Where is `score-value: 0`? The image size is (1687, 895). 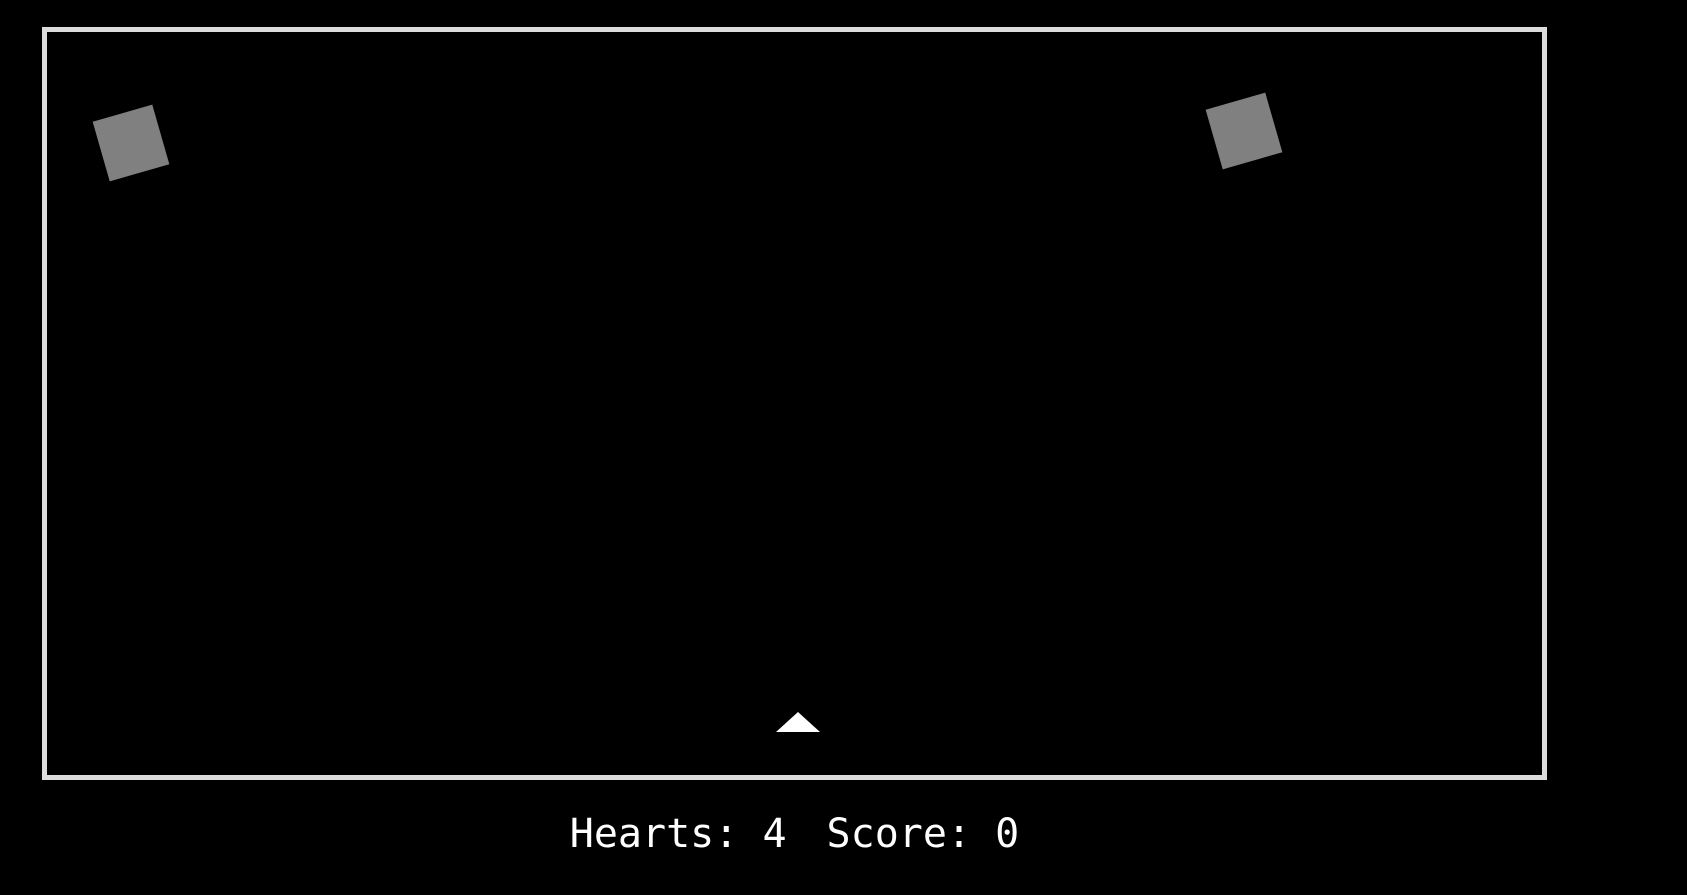
score-value: 0 is located at coordinates (1007, 834).